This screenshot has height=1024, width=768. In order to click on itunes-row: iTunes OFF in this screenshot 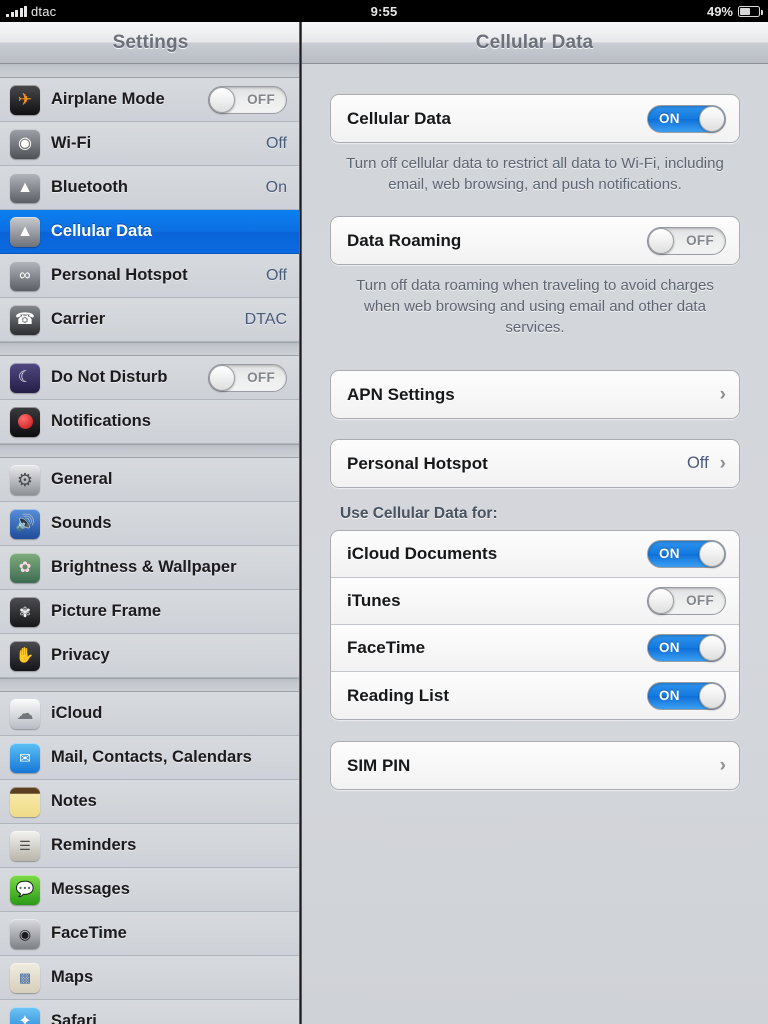, I will do `click(535, 601)`.